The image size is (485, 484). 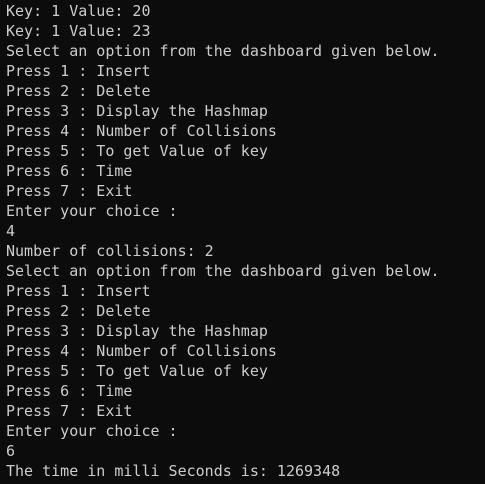 I want to click on output-line-key-value: Key: 1 Value: 20, so click(x=78, y=11).